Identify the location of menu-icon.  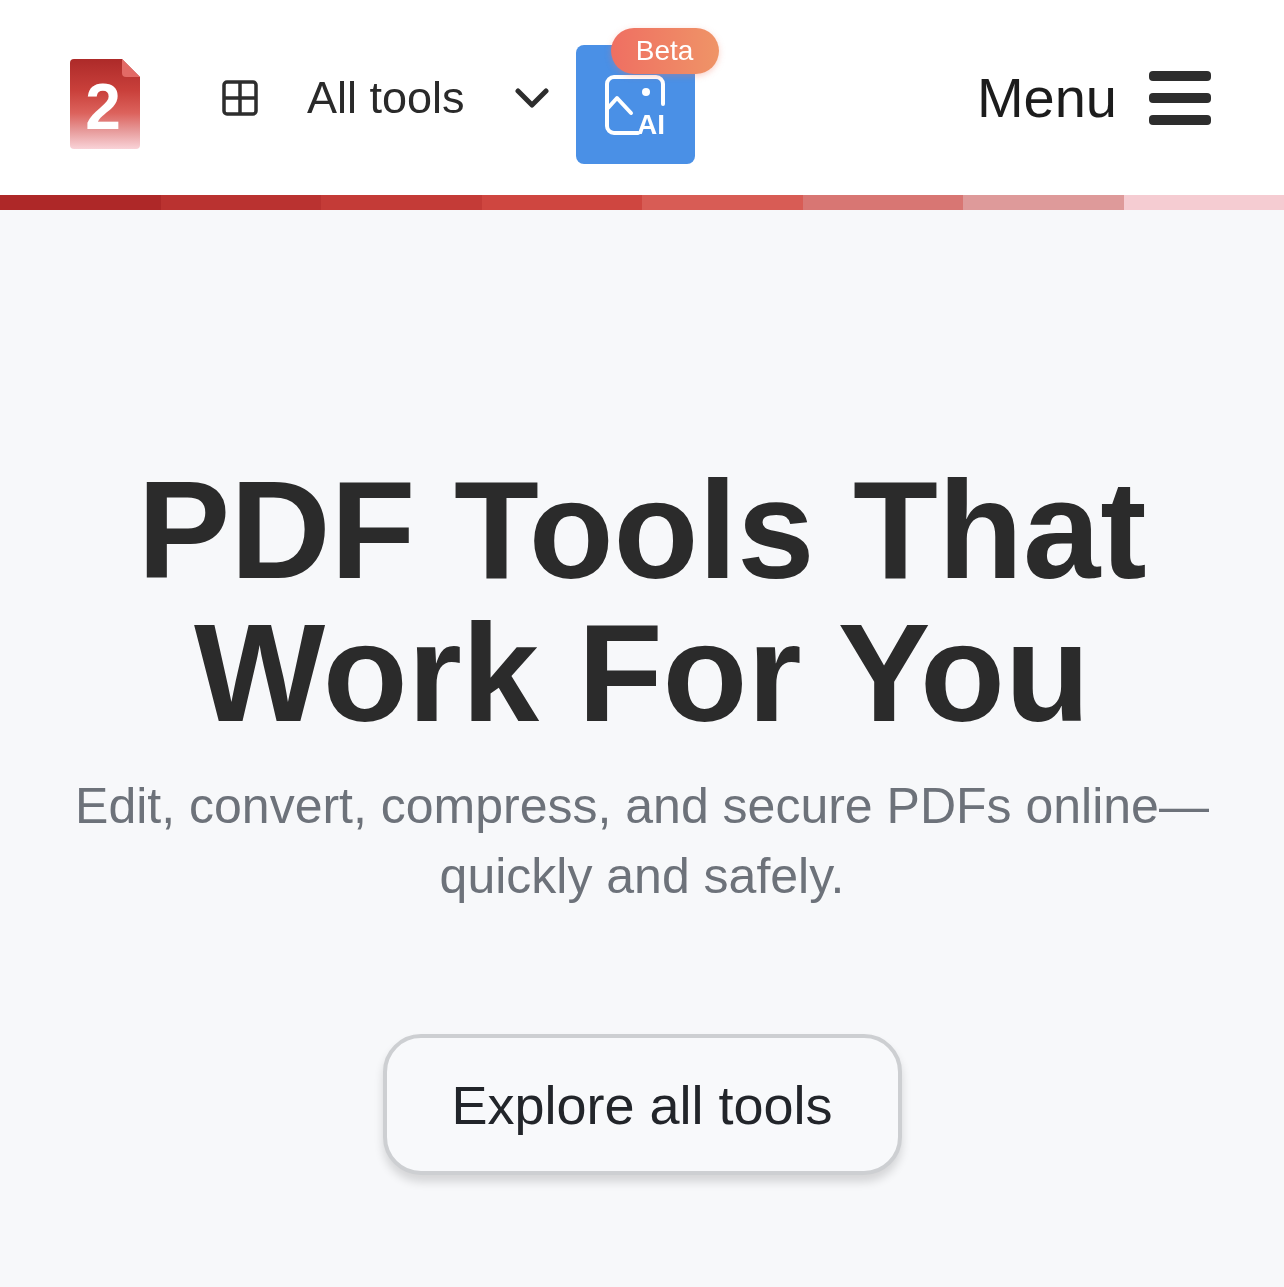
(1180, 97).